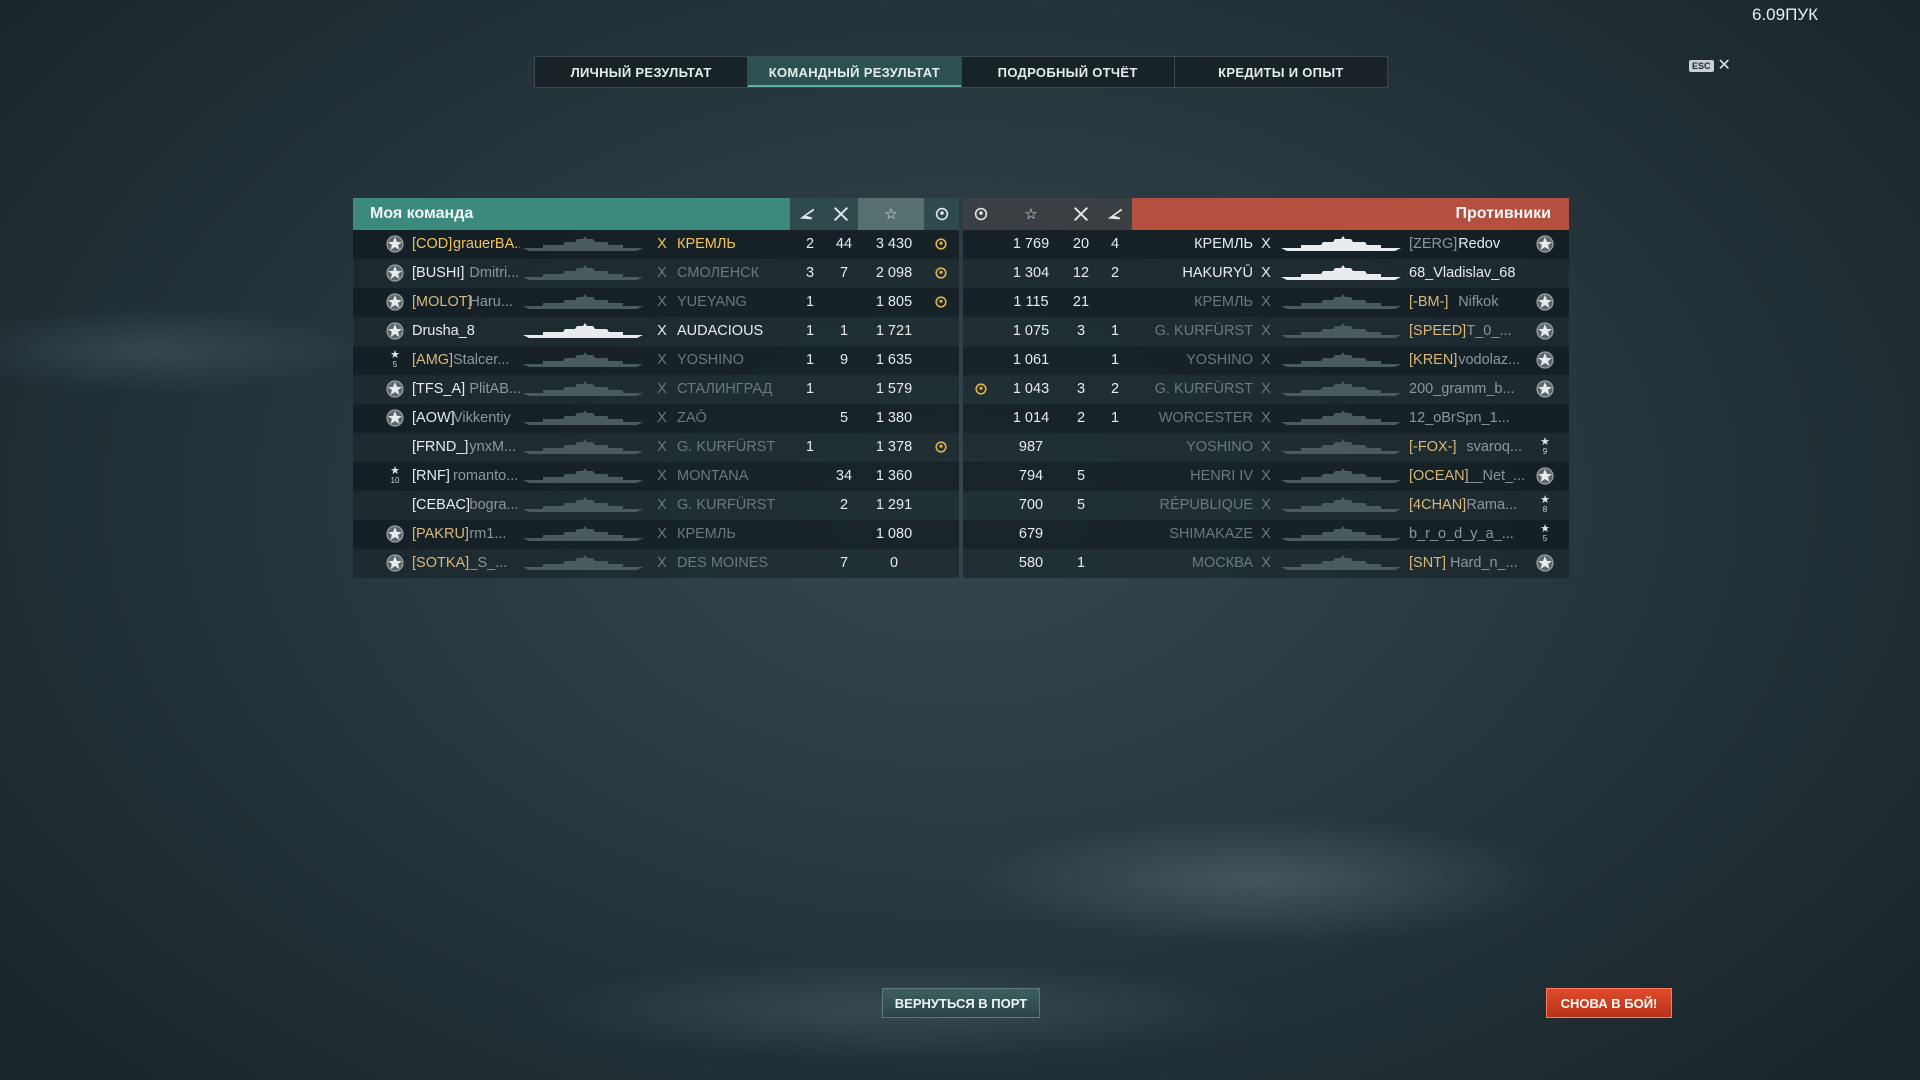 The height and width of the screenshot is (1080, 1920). What do you see at coordinates (1031, 476) in the screenshot?
I see `base-xp: 794` at bounding box center [1031, 476].